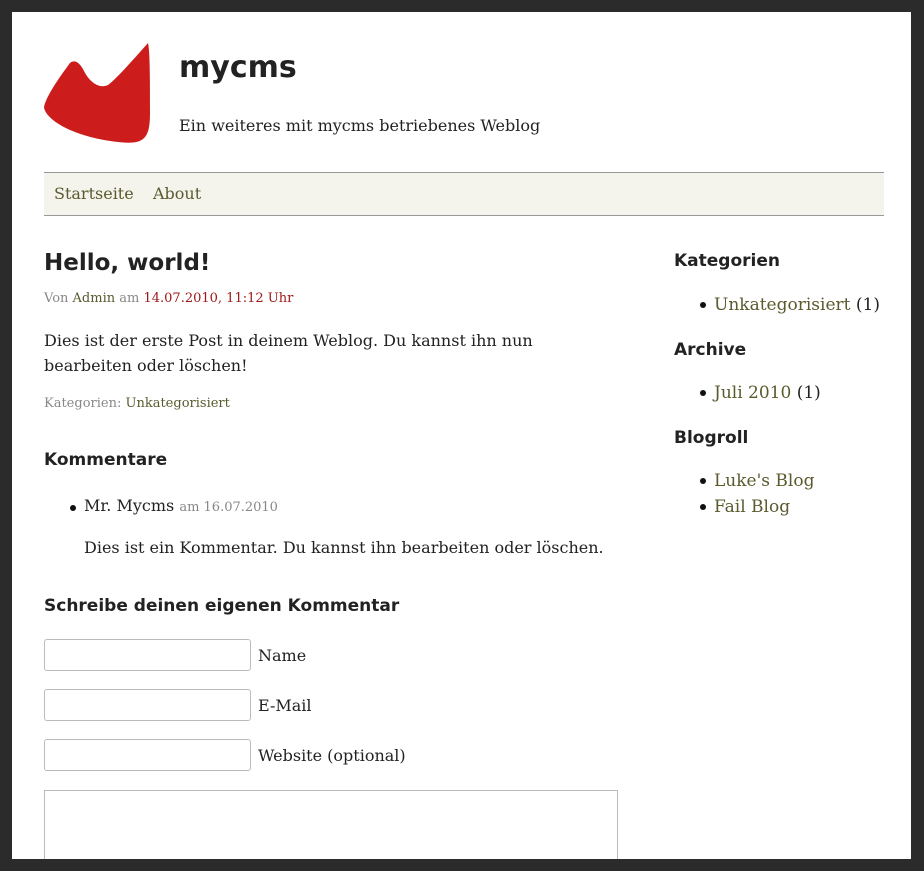 The image size is (924, 871). Describe the element at coordinates (147, 655) in the screenshot. I see `name-field` at that location.